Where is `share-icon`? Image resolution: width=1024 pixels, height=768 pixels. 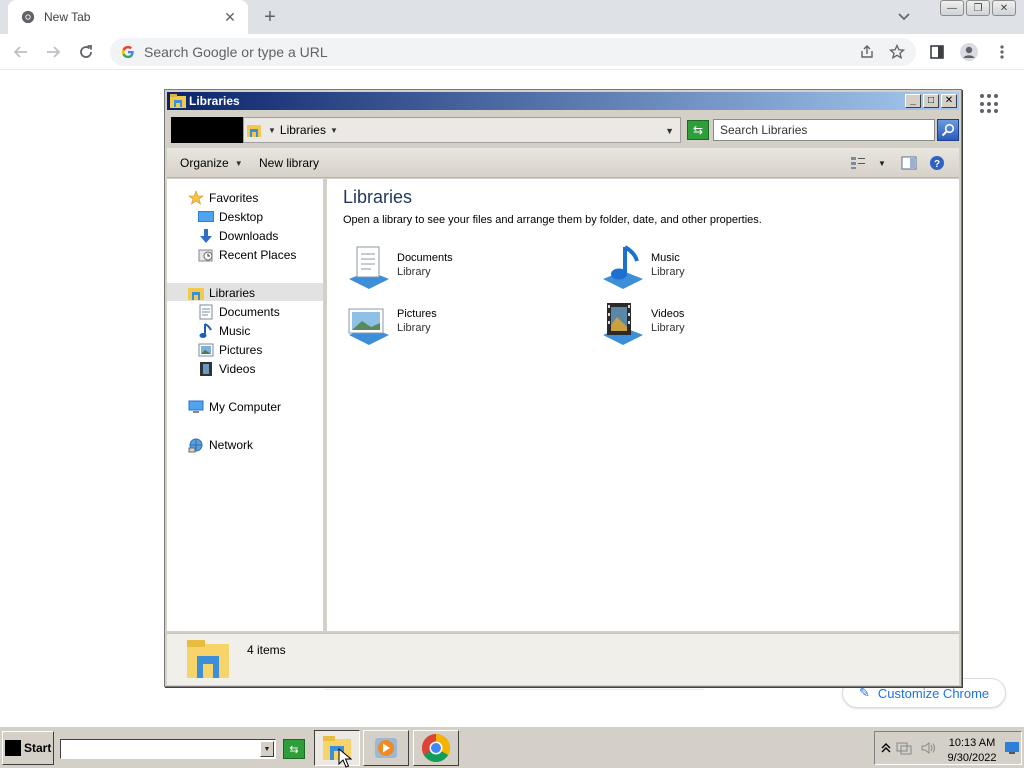 share-icon is located at coordinates (867, 52).